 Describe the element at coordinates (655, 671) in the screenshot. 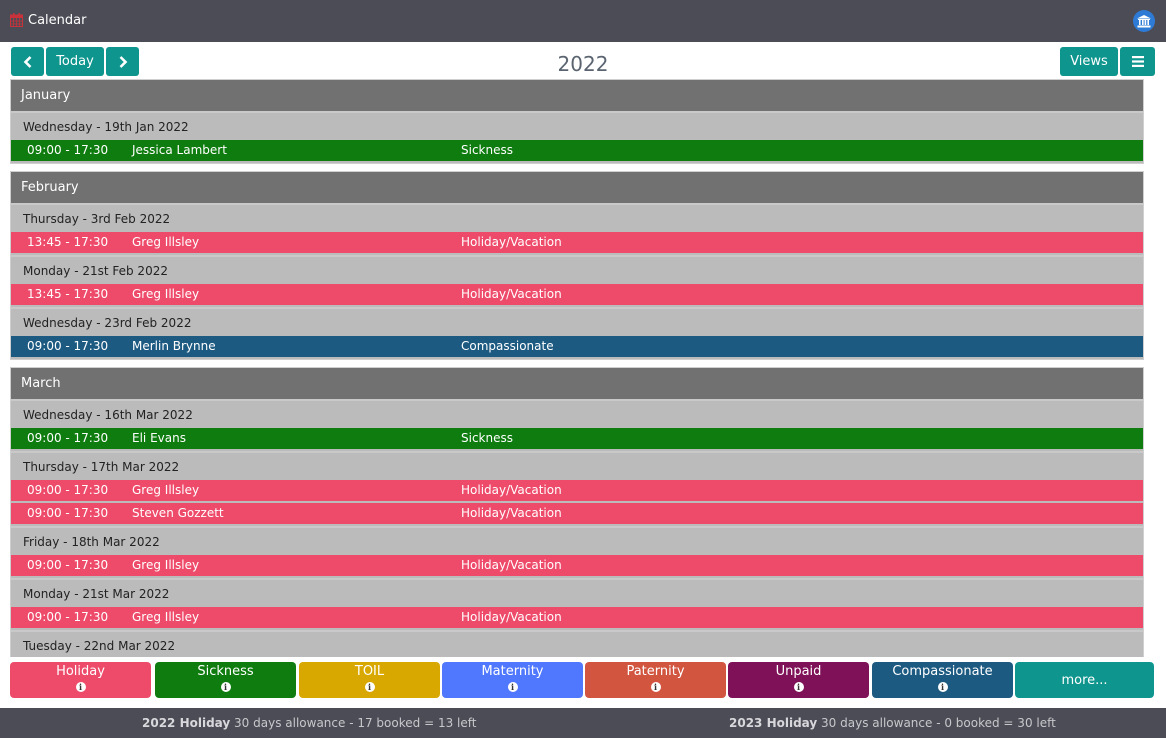

I see `legend-label: Paternity` at that location.